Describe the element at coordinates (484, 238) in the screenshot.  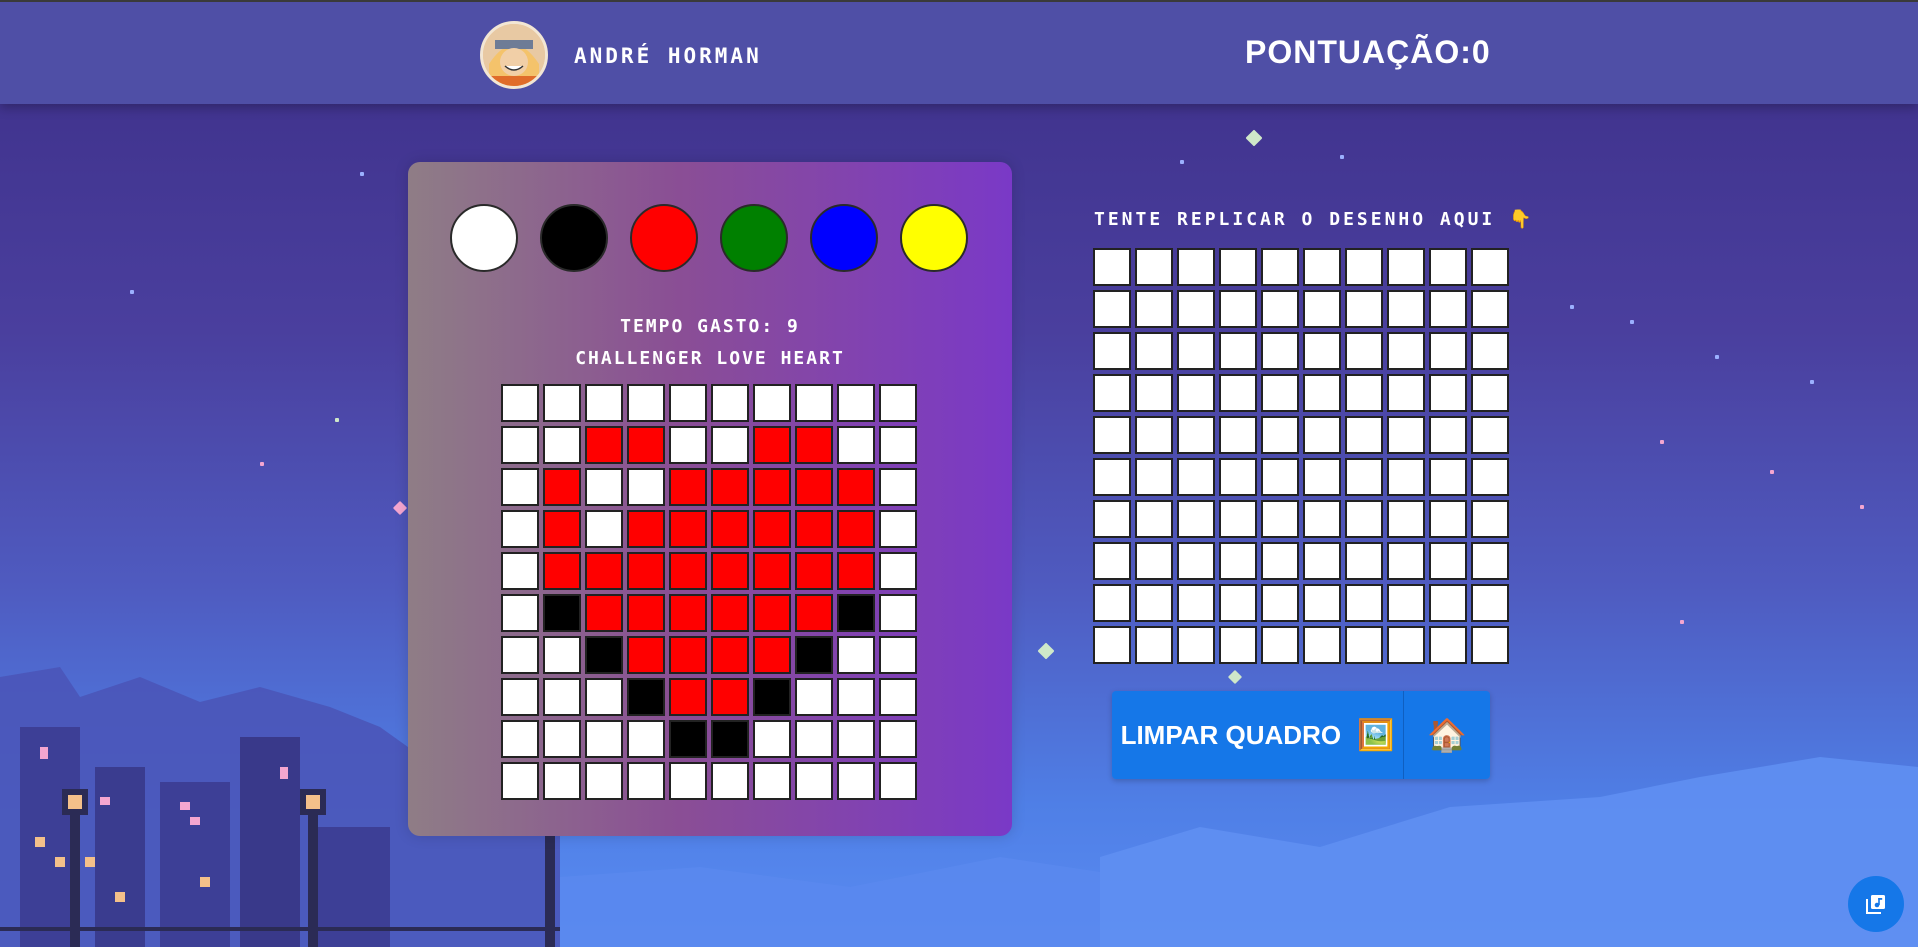
I see `color-white-button` at that location.